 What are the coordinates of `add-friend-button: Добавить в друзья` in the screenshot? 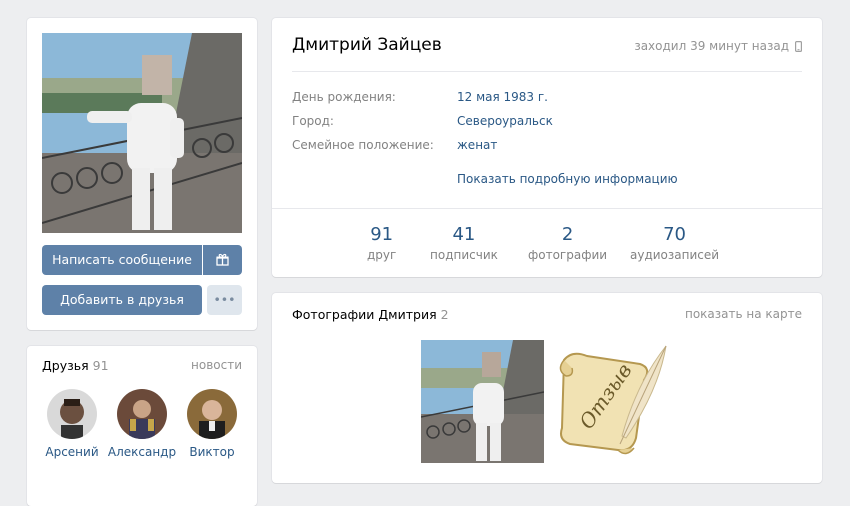 It's located at (122, 300).